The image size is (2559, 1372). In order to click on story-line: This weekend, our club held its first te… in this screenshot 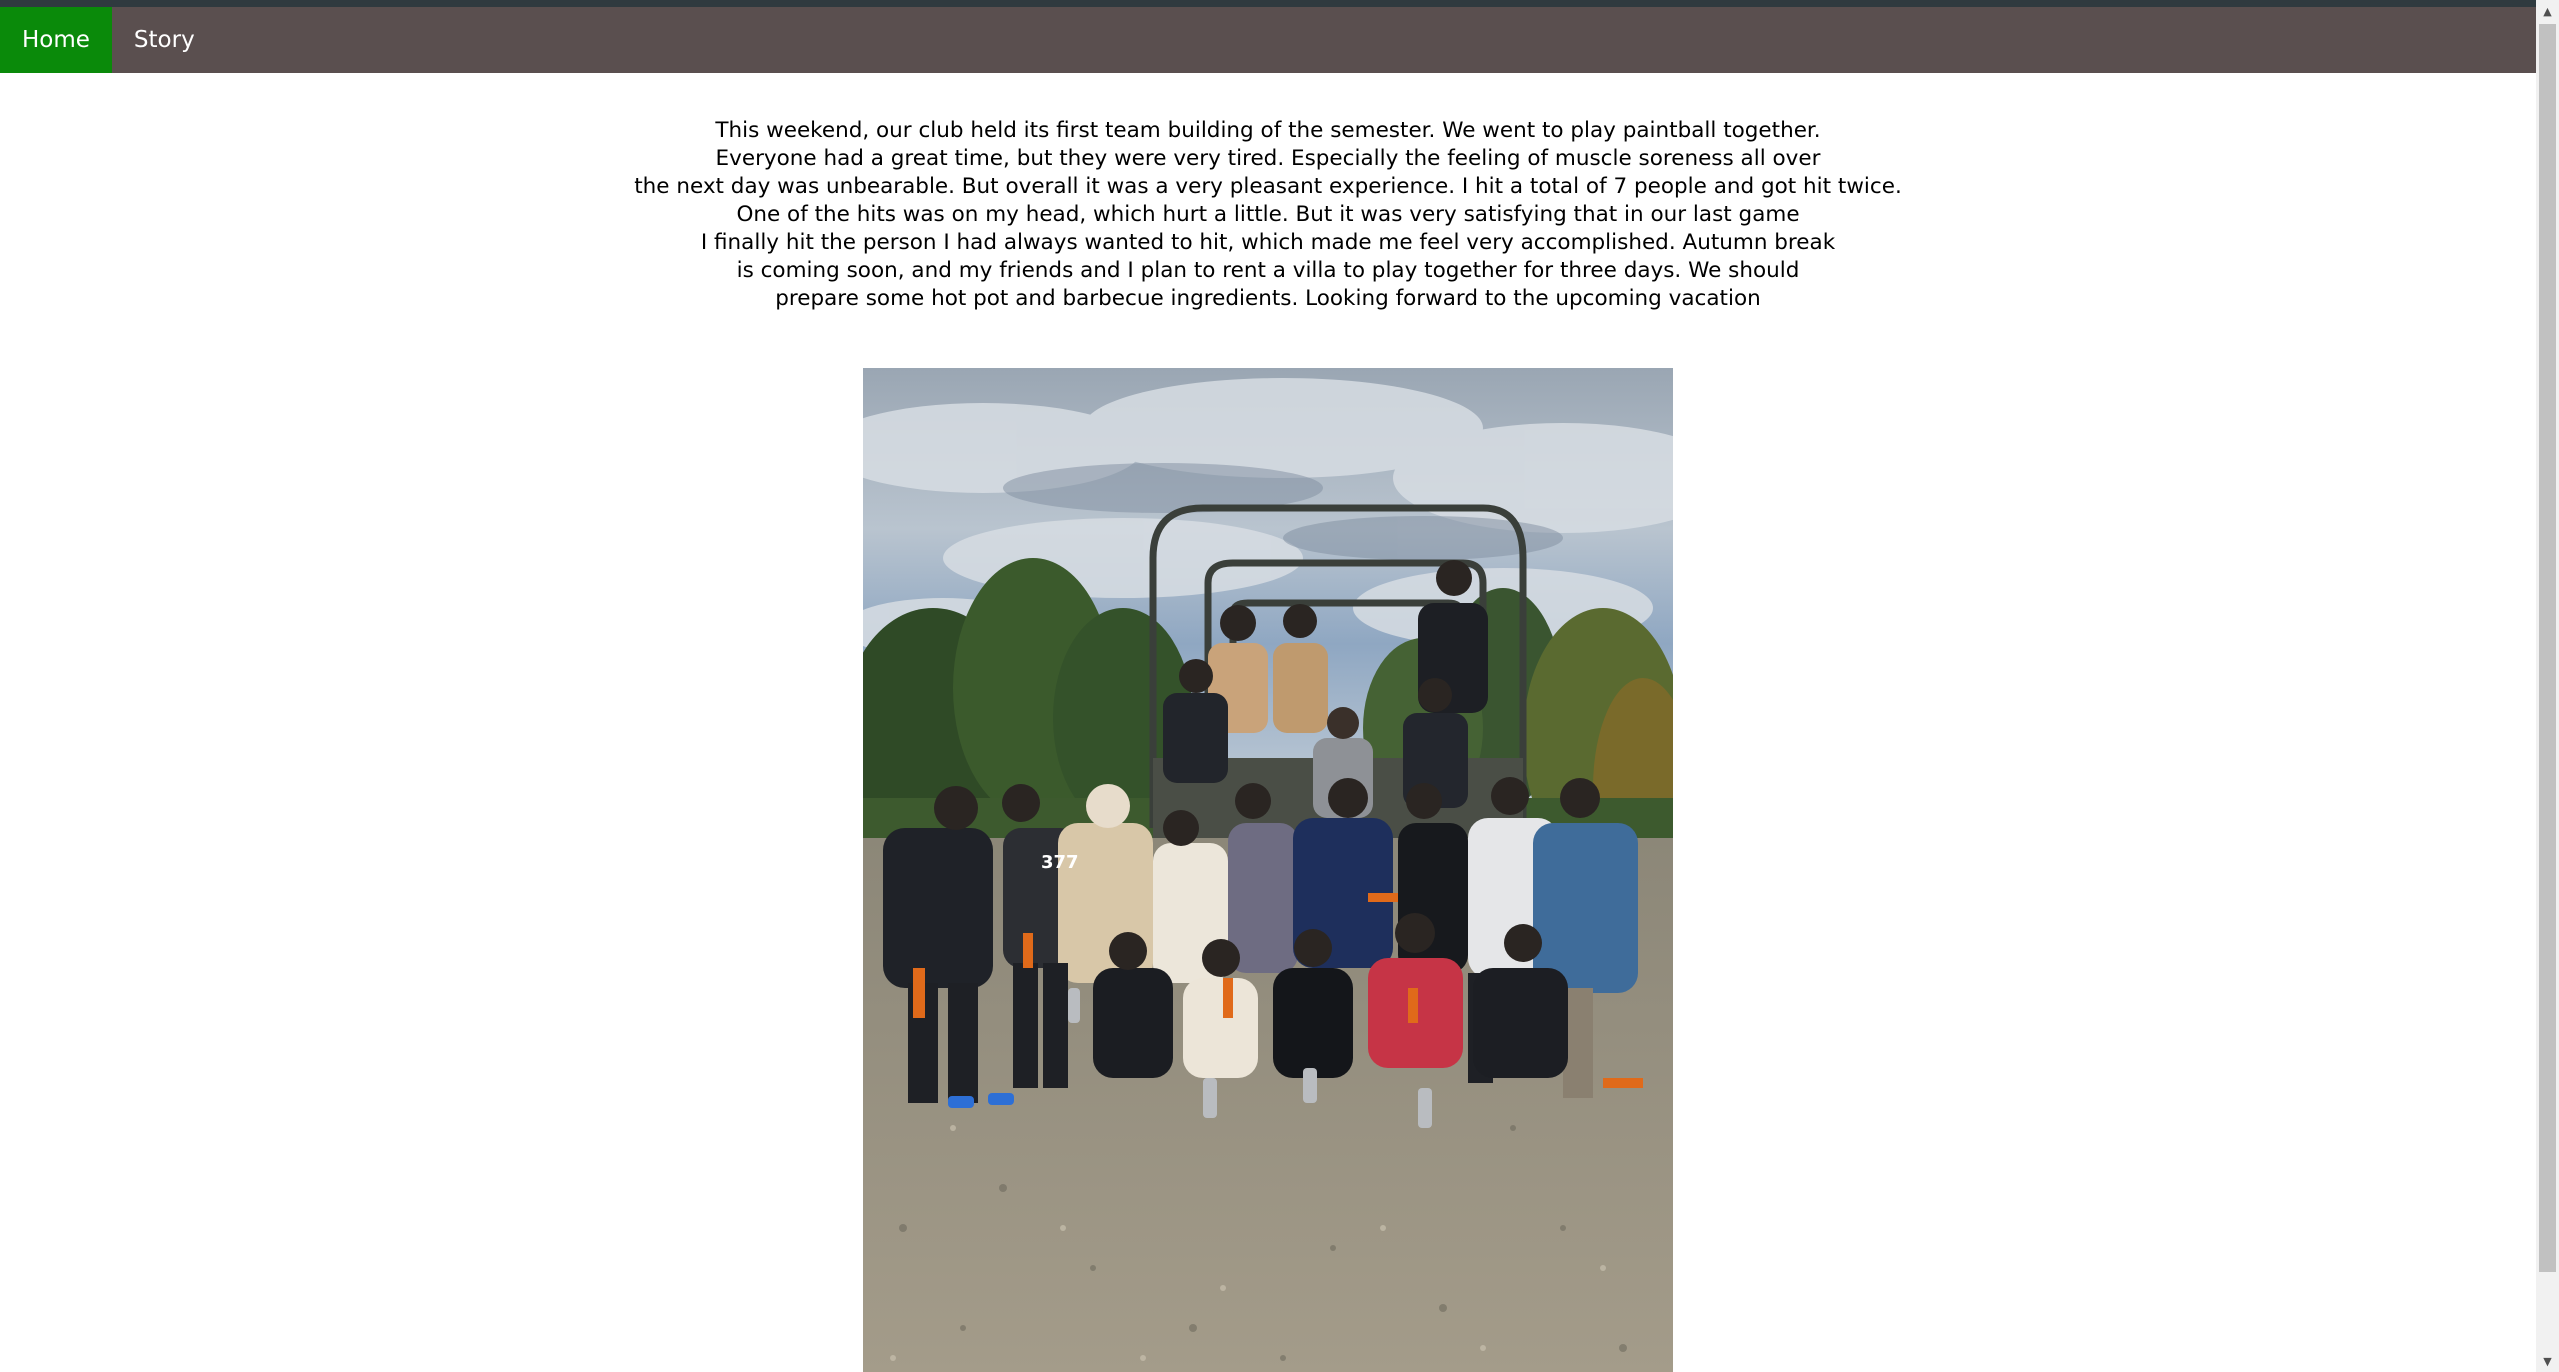, I will do `click(1268, 130)`.